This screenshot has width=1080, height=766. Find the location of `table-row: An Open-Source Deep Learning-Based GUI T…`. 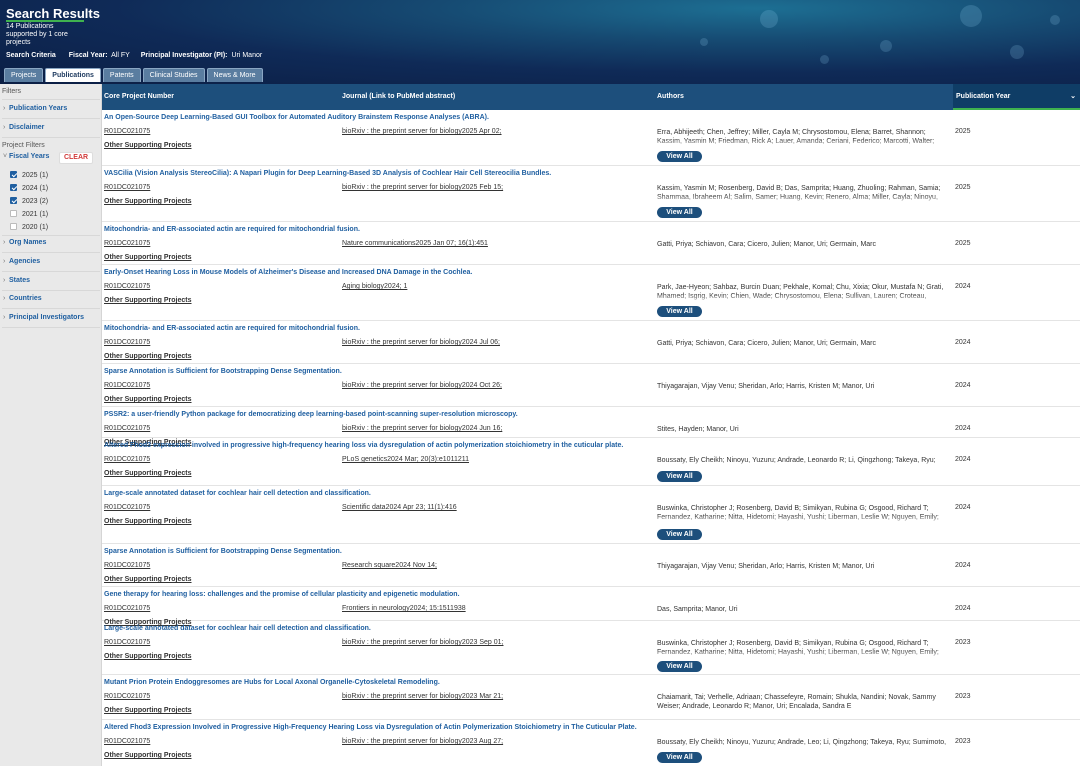

table-row: An Open-Source Deep Learning-Based GUI T… is located at coordinates (591, 138).